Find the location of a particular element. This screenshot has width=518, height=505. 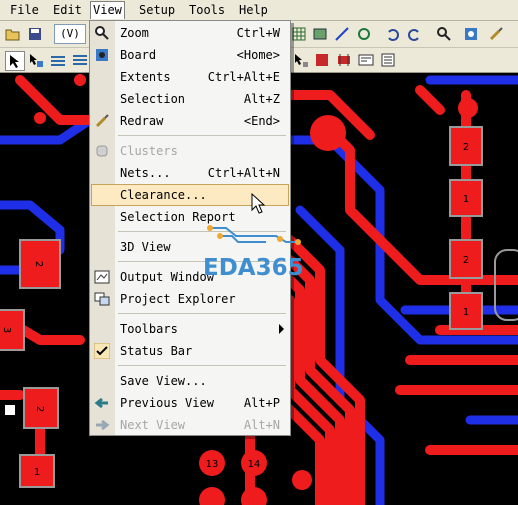

menu-item-label: Project Explorer is located at coordinates (178, 299).